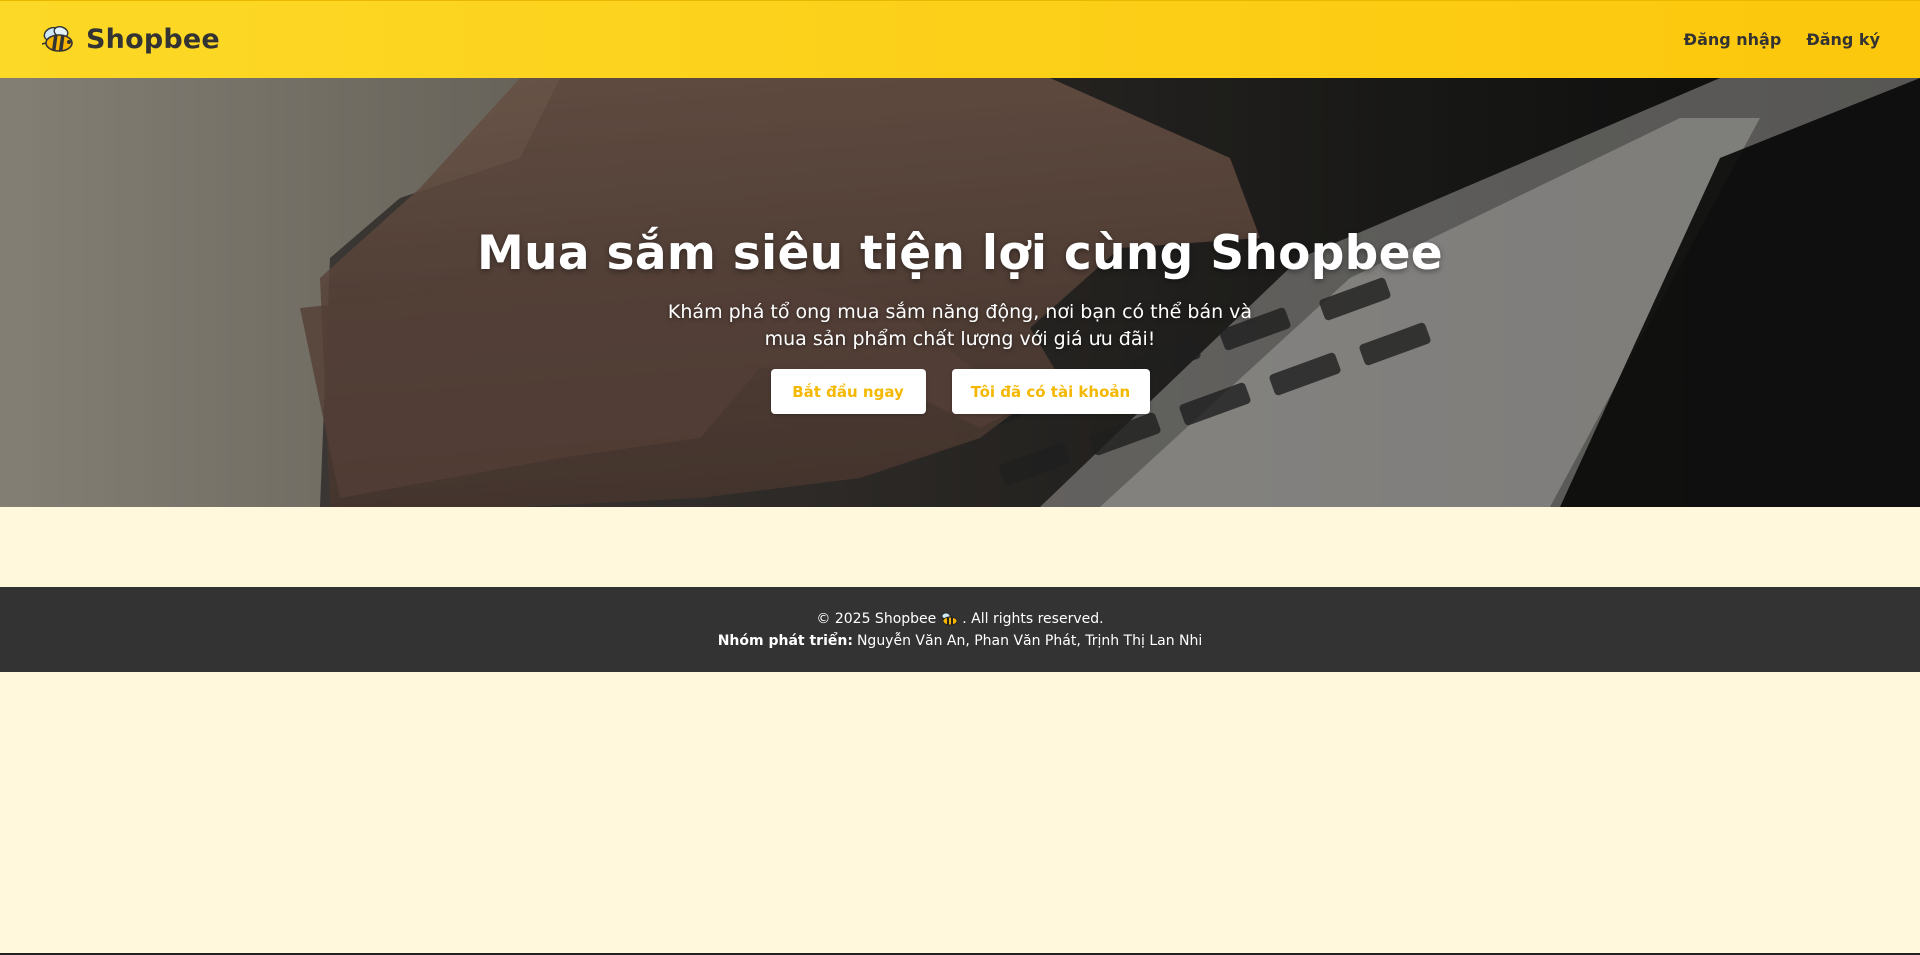  I want to click on footer-copyright: © 2025 Shopbee . All rights reserved., so click(959, 619).